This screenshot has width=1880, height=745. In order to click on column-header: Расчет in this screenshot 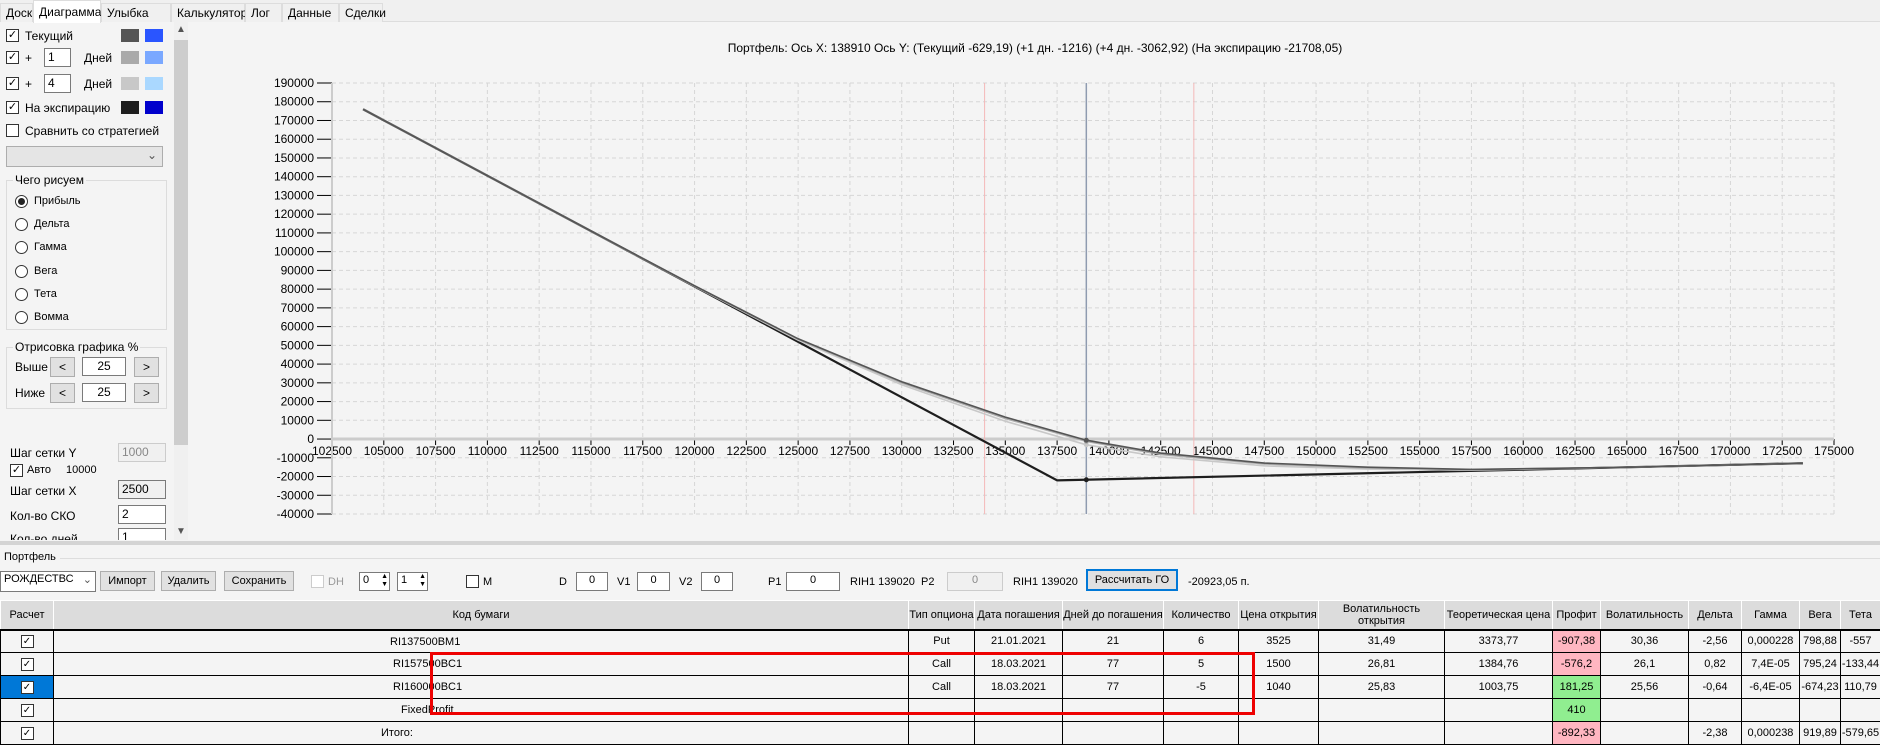, I will do `click(27, 615)`.